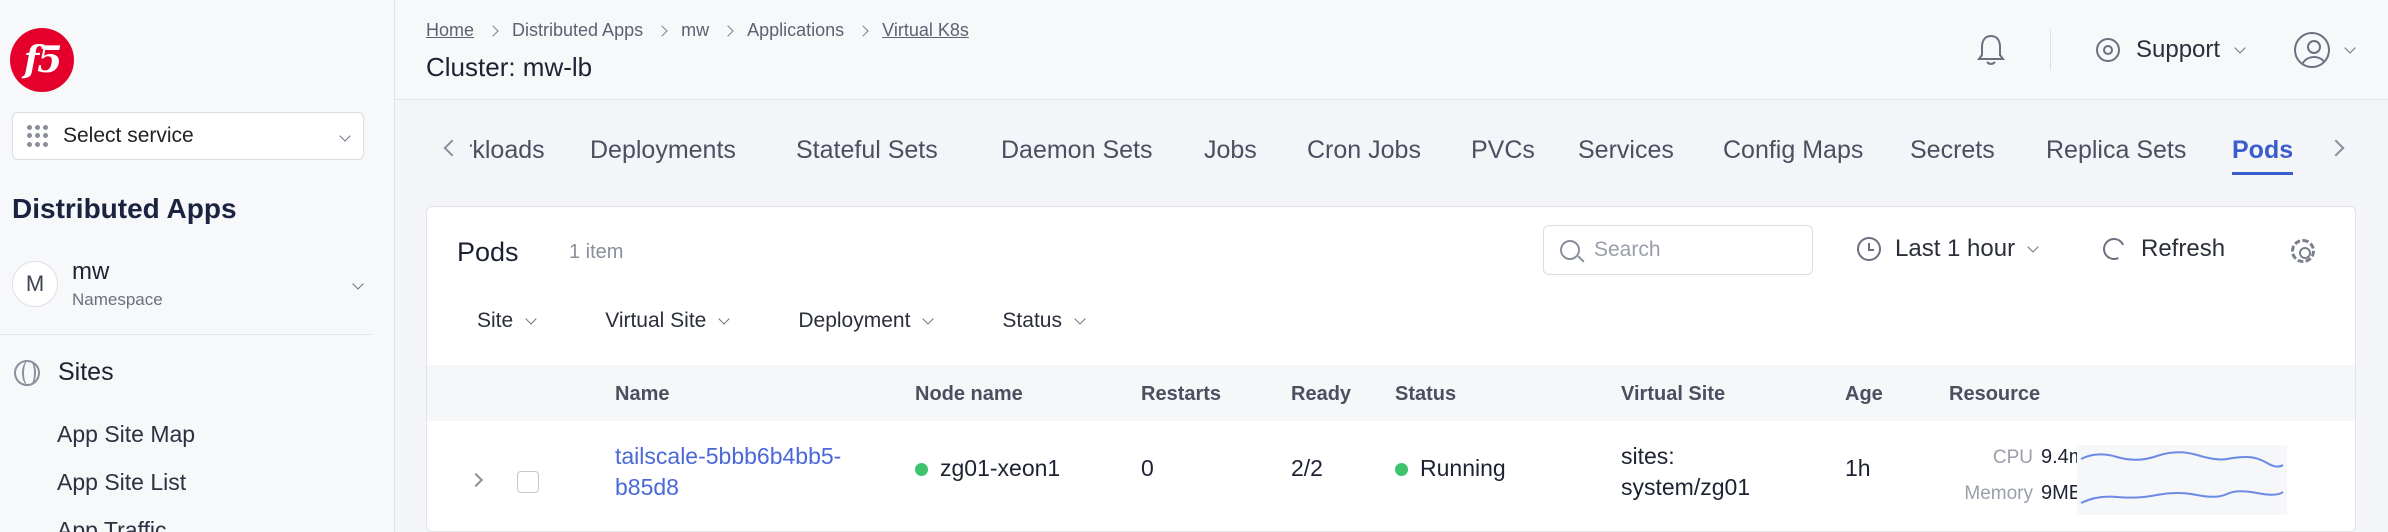 The image size is (2388, 532). Describe the element at coordinates (796, 30) in the screenshot. I see `breadcrumb-applications: Applications` at that location.